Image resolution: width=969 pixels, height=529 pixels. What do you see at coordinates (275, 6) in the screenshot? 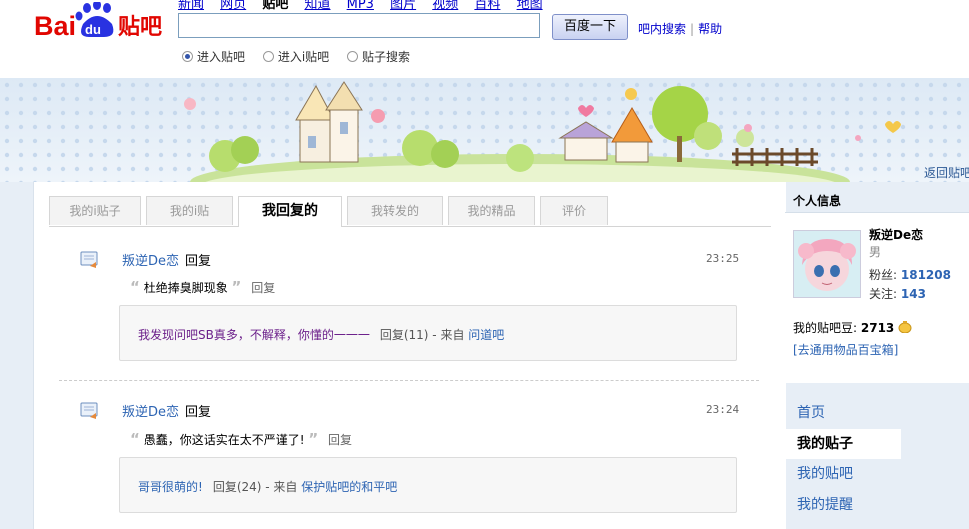
I see `nav-tieba: 贴吧` at bounding box center [275, 6].